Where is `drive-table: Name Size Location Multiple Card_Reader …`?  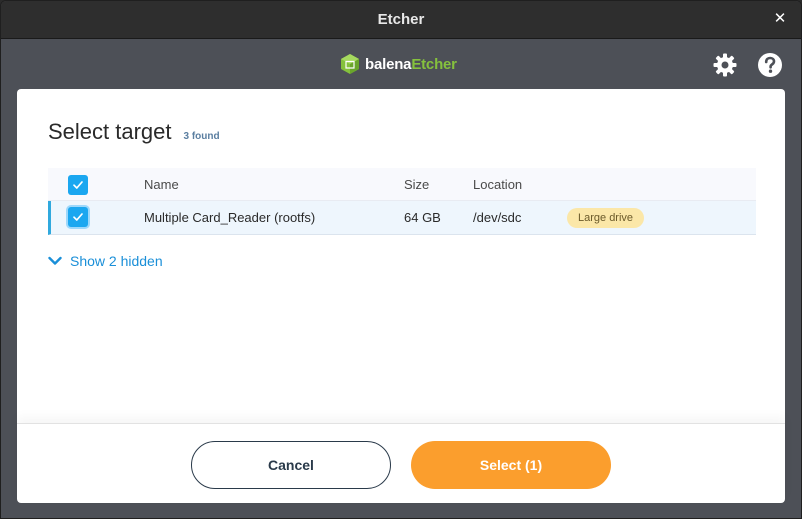 drive-table: Name Size Location Multiple Card_Reader … is located at coordinates (402, 201).